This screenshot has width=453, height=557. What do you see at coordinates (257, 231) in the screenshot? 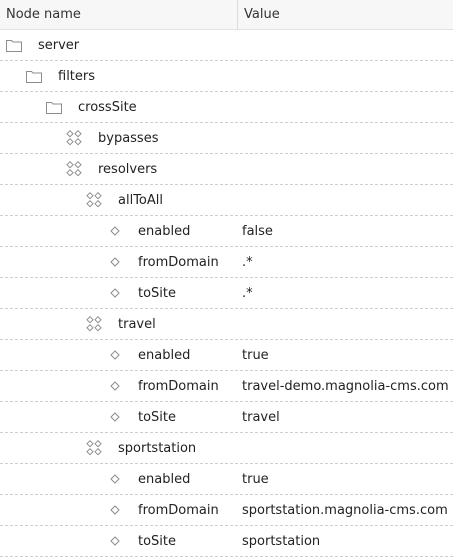
I see `node-value: false` at bounding box center [257, 231].